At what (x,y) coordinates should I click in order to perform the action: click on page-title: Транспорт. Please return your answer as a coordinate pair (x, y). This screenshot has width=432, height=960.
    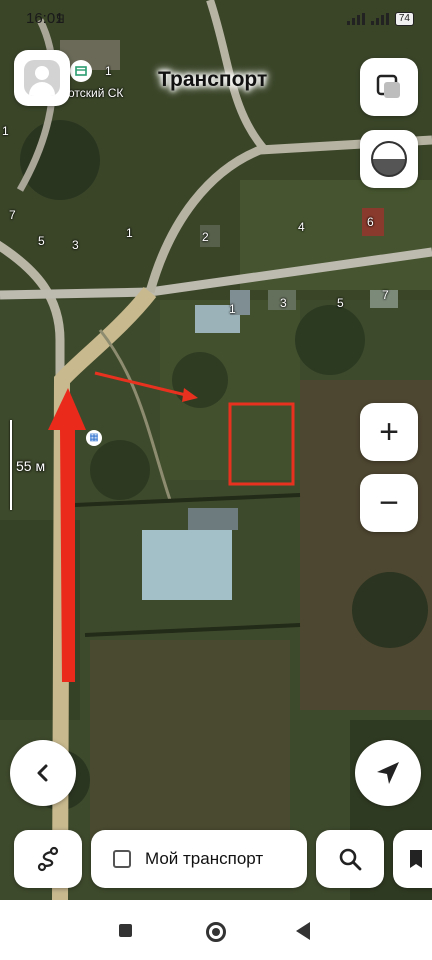
    Looking at the image, I should click on (213, 79).